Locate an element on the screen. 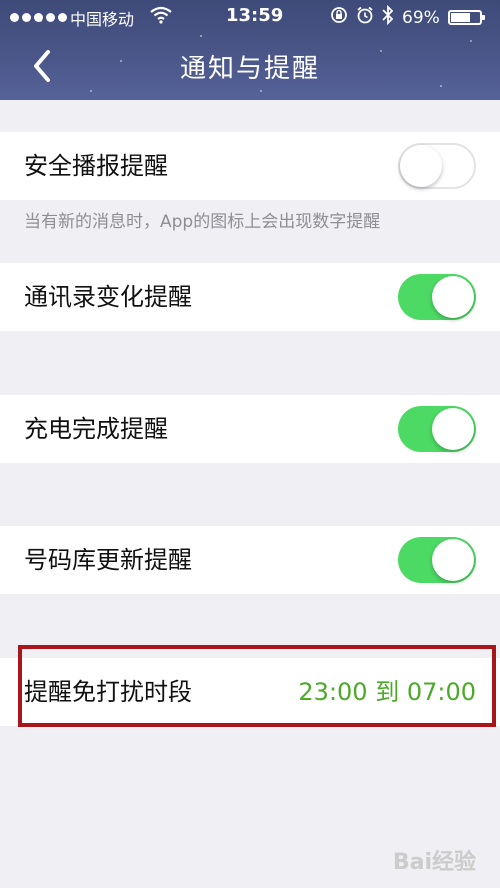  security-broadcast-toggle is located at coordinates (437, 166).